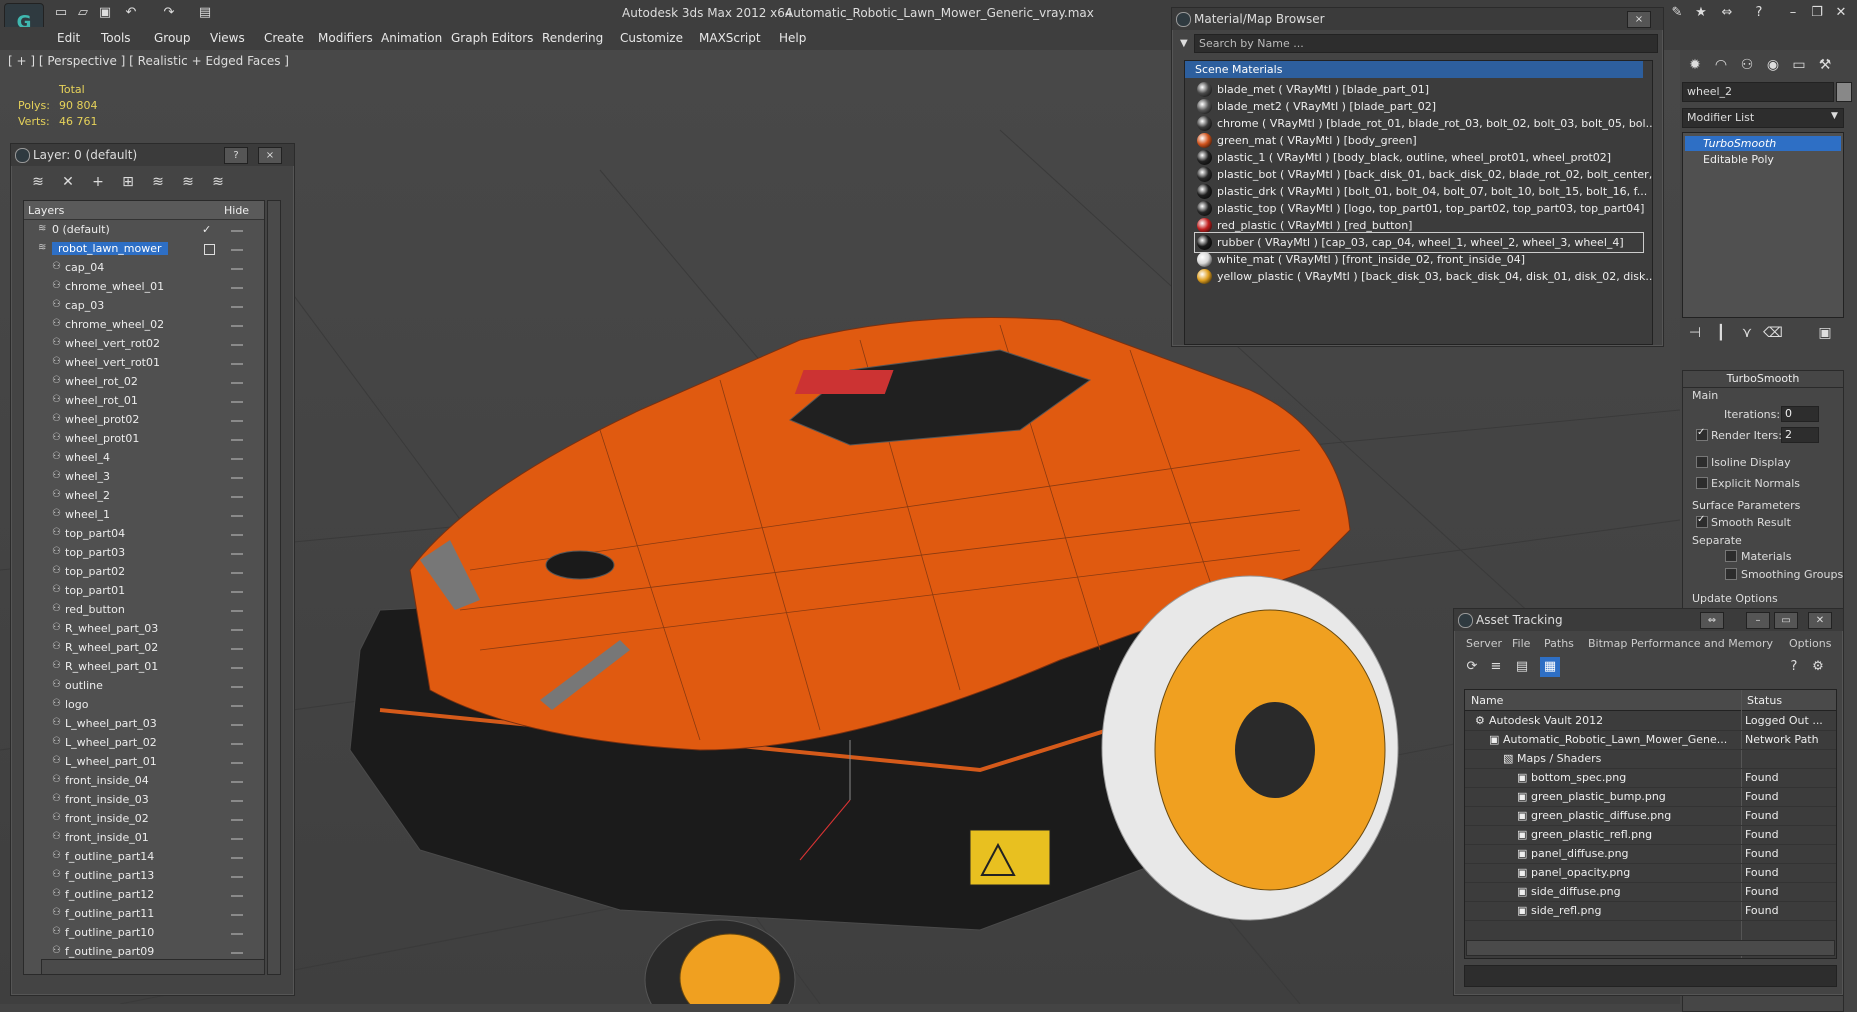  I want to click on asset-horizontal-scrollbar, so click(1650, 948).